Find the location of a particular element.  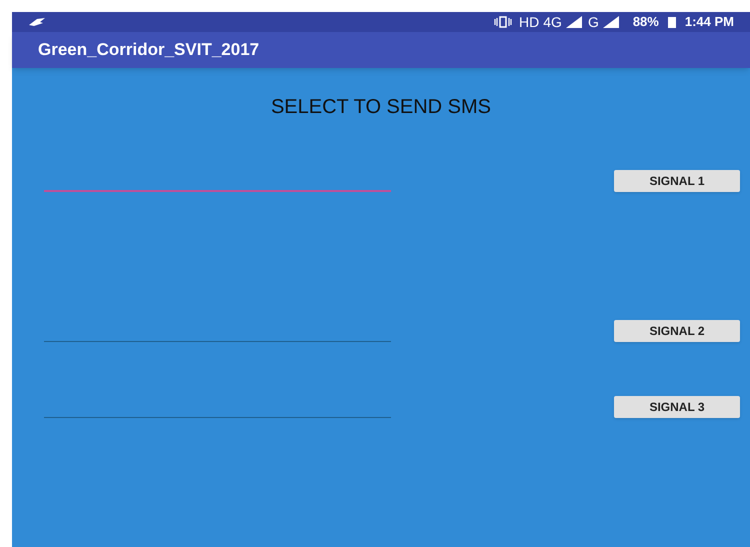

battery-percentage: 88% is located at coordinates (645, 22).